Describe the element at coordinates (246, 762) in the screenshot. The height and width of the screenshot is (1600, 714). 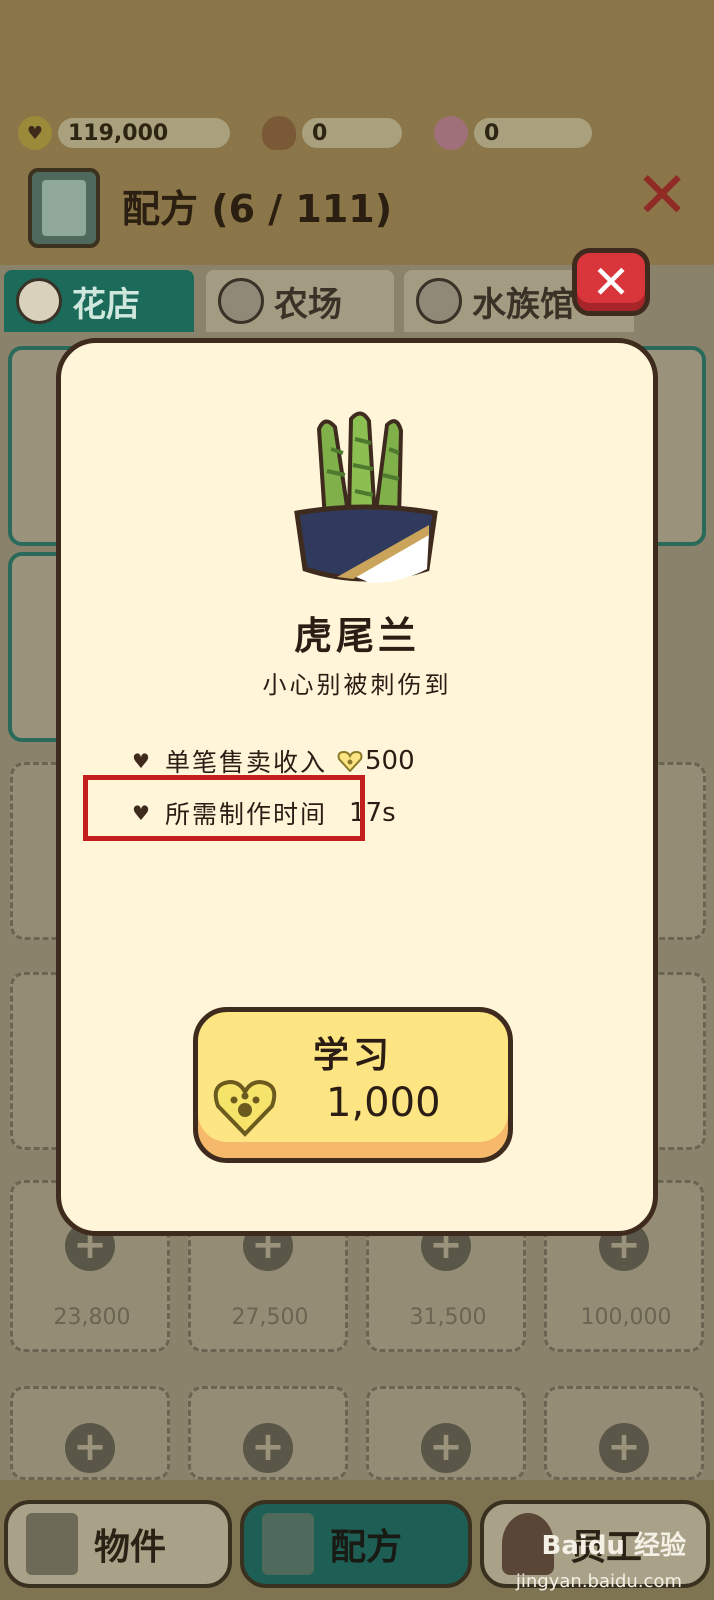
I see `stat-sale-income-label: 单笔售卖收入` at that location.